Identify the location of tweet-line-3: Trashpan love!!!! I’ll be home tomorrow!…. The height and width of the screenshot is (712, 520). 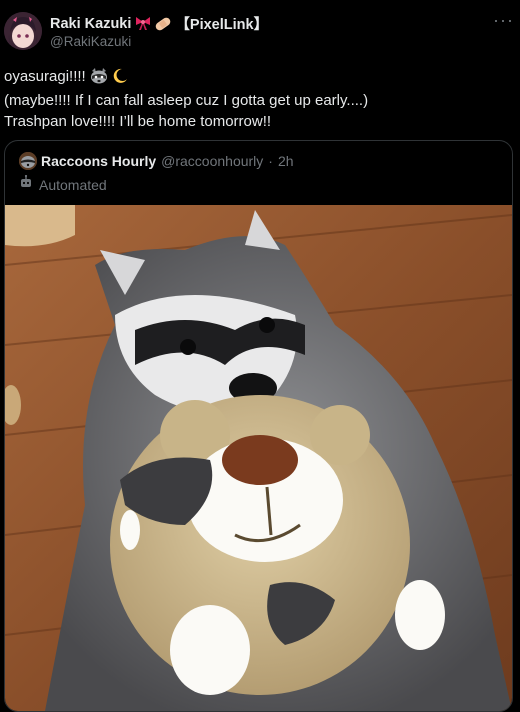
(138, 121).